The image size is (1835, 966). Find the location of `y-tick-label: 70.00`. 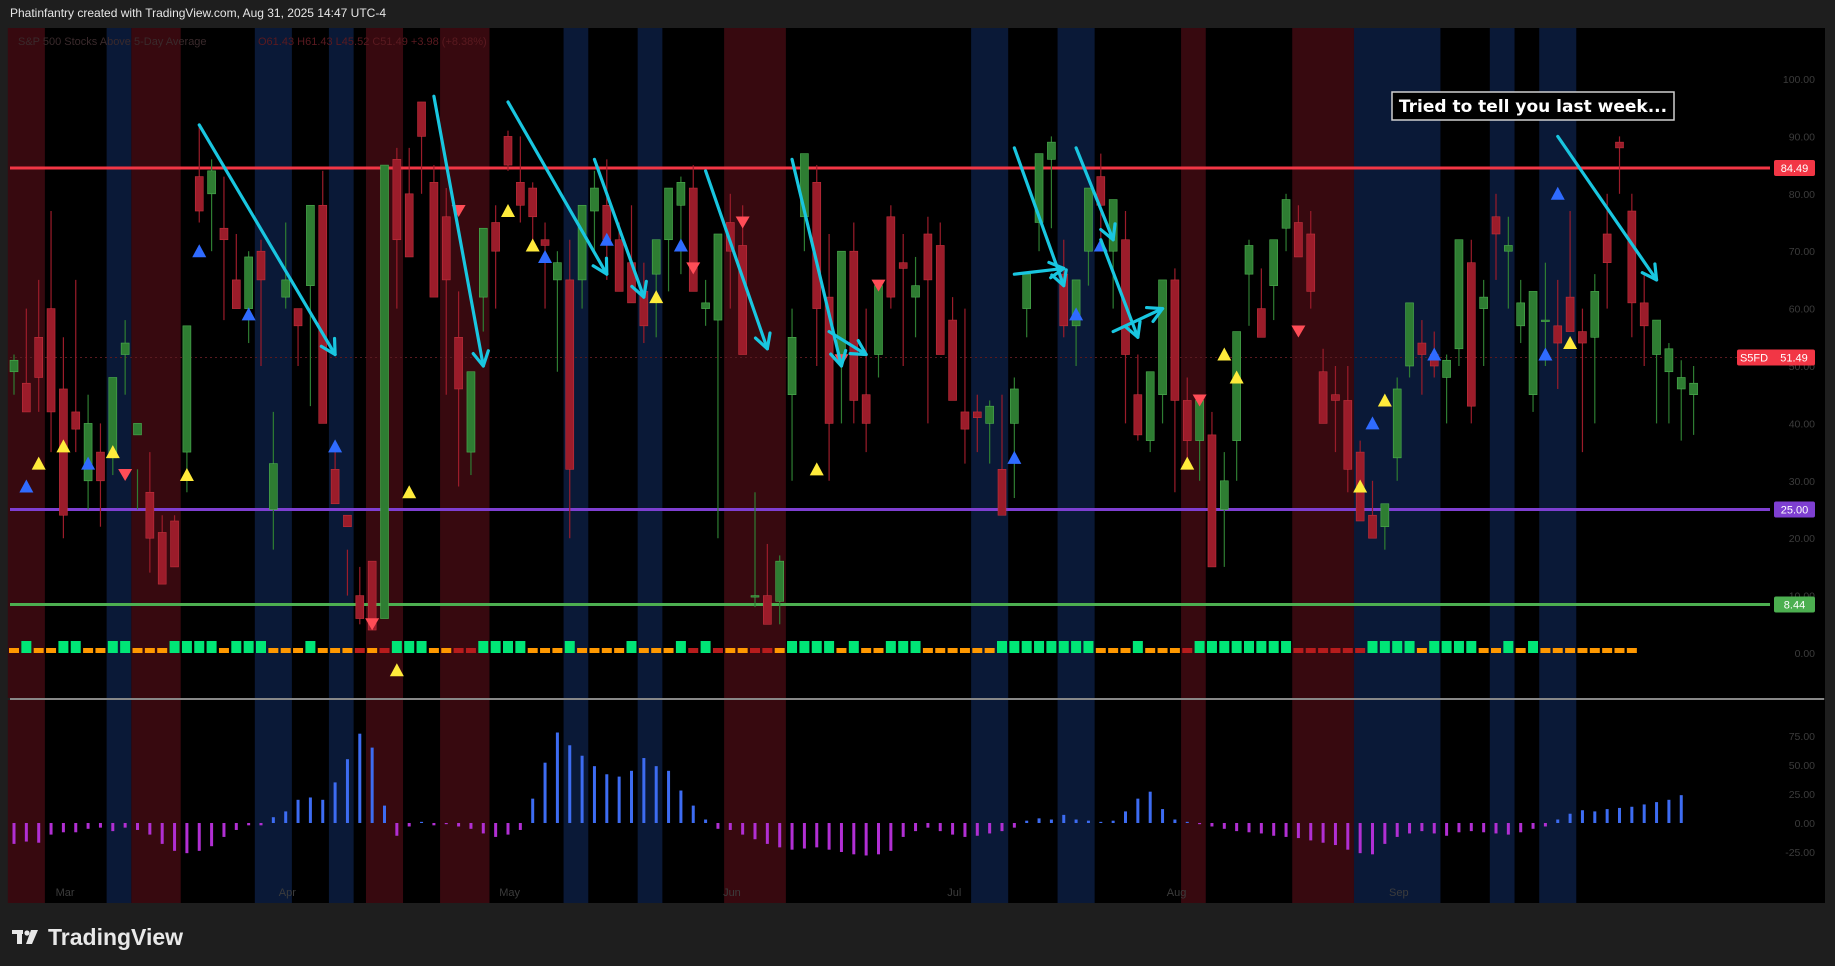

y-tick-label: 70.00 is located at coordinates (1802, 252).